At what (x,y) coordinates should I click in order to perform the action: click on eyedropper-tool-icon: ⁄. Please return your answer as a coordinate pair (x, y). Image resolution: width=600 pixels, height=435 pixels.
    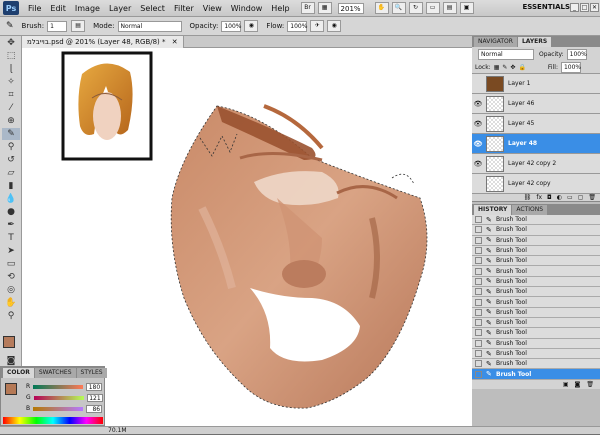
    Looking at the image, I should click on (11, 108).